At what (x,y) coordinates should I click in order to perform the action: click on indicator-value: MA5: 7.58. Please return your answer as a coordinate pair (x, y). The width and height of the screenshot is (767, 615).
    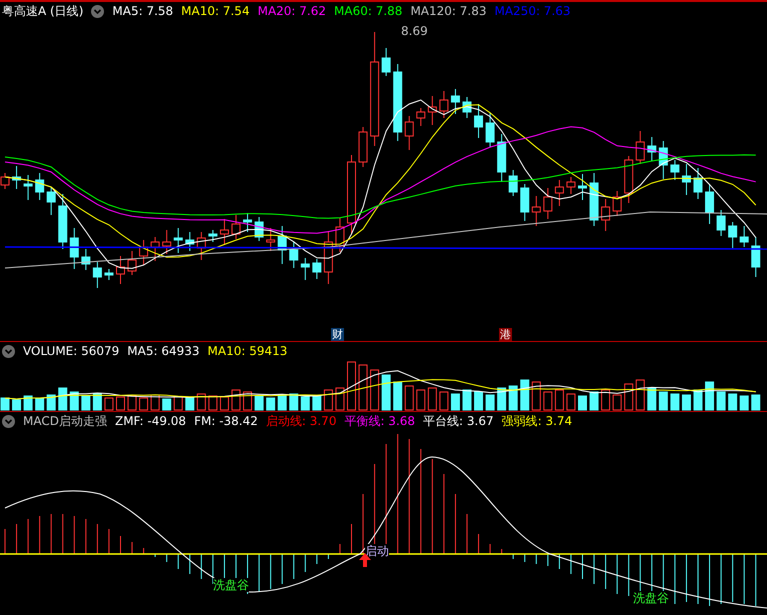
    Looking at the image, I should click on (143, 11).